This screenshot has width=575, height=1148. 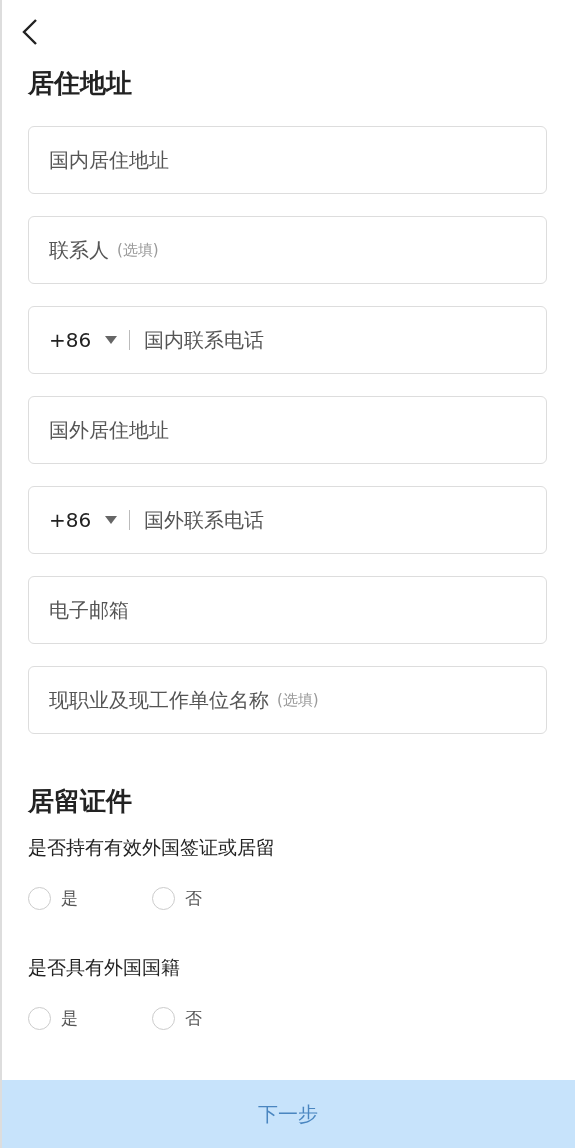 What do you see at coordinates (204, 340) in the screenshot?
I see `phone-input: 国内联系电话` at bounding box center [204, 340].